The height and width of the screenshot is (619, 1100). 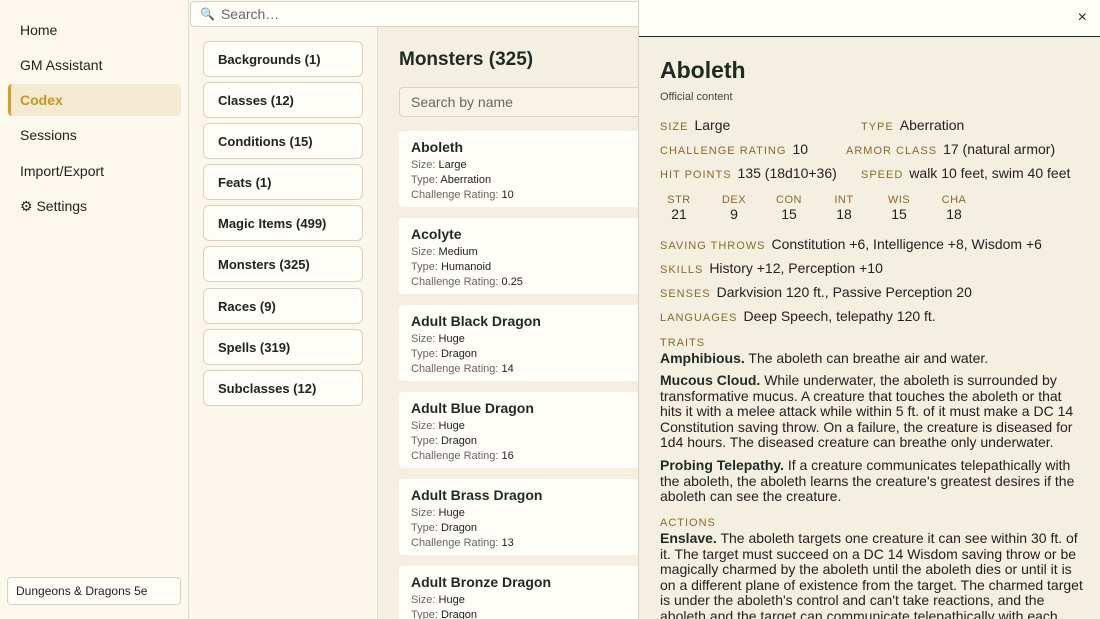 I want to click on stat-hit-points: Hit Points 135 (18d10+36), so click(x=748, y=173).